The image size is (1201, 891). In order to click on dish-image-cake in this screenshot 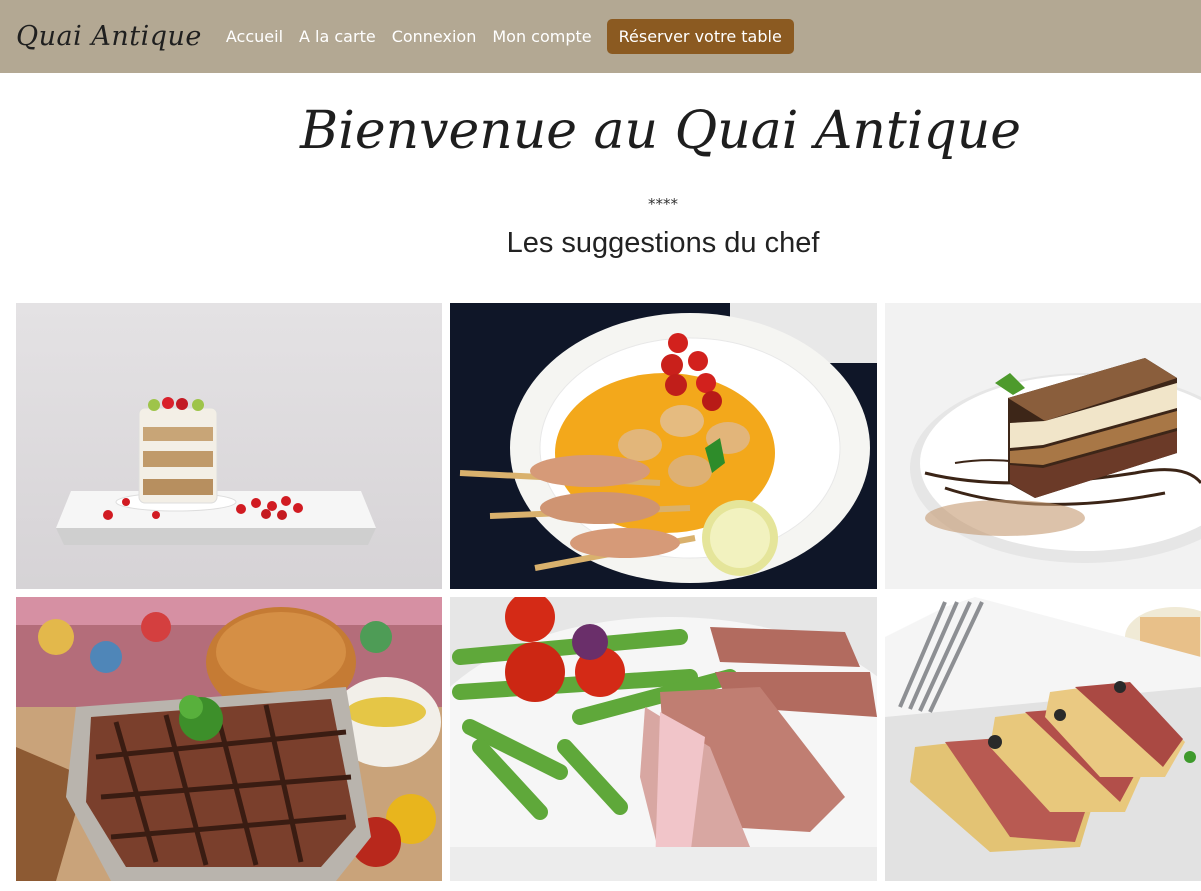, I will do `click(1043, 446)`.